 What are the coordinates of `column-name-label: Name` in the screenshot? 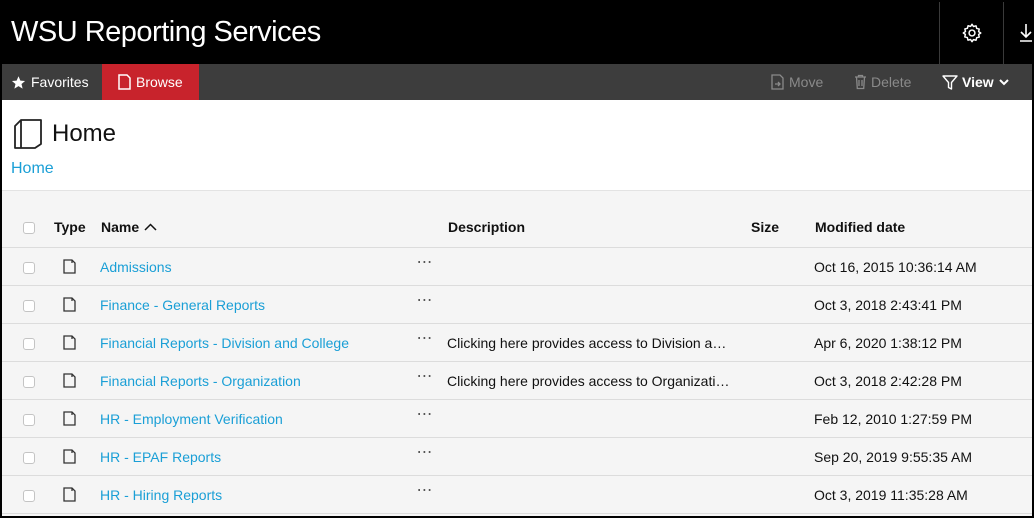 It's located at (120, 227).